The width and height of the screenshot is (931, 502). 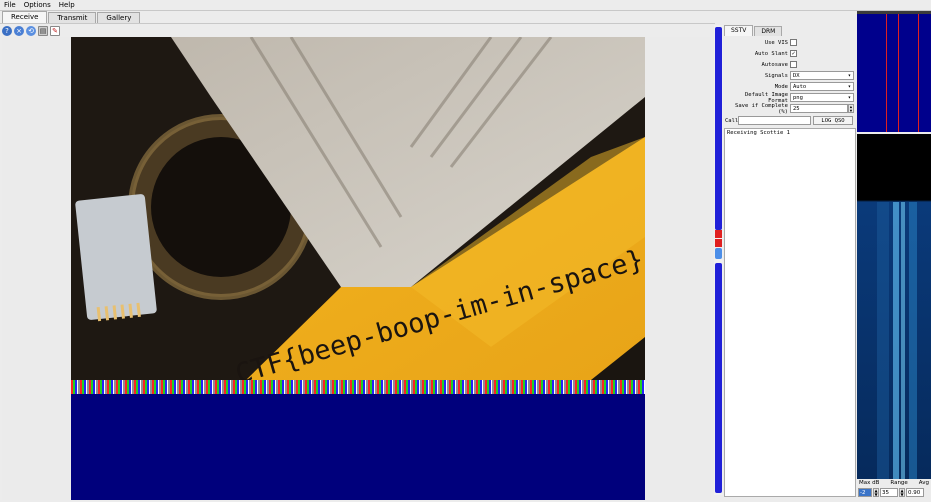 What do you see at coordinates (865, 492) in the screenshot?
I see `max-db-input: -2` at bounding box center [865, 492].